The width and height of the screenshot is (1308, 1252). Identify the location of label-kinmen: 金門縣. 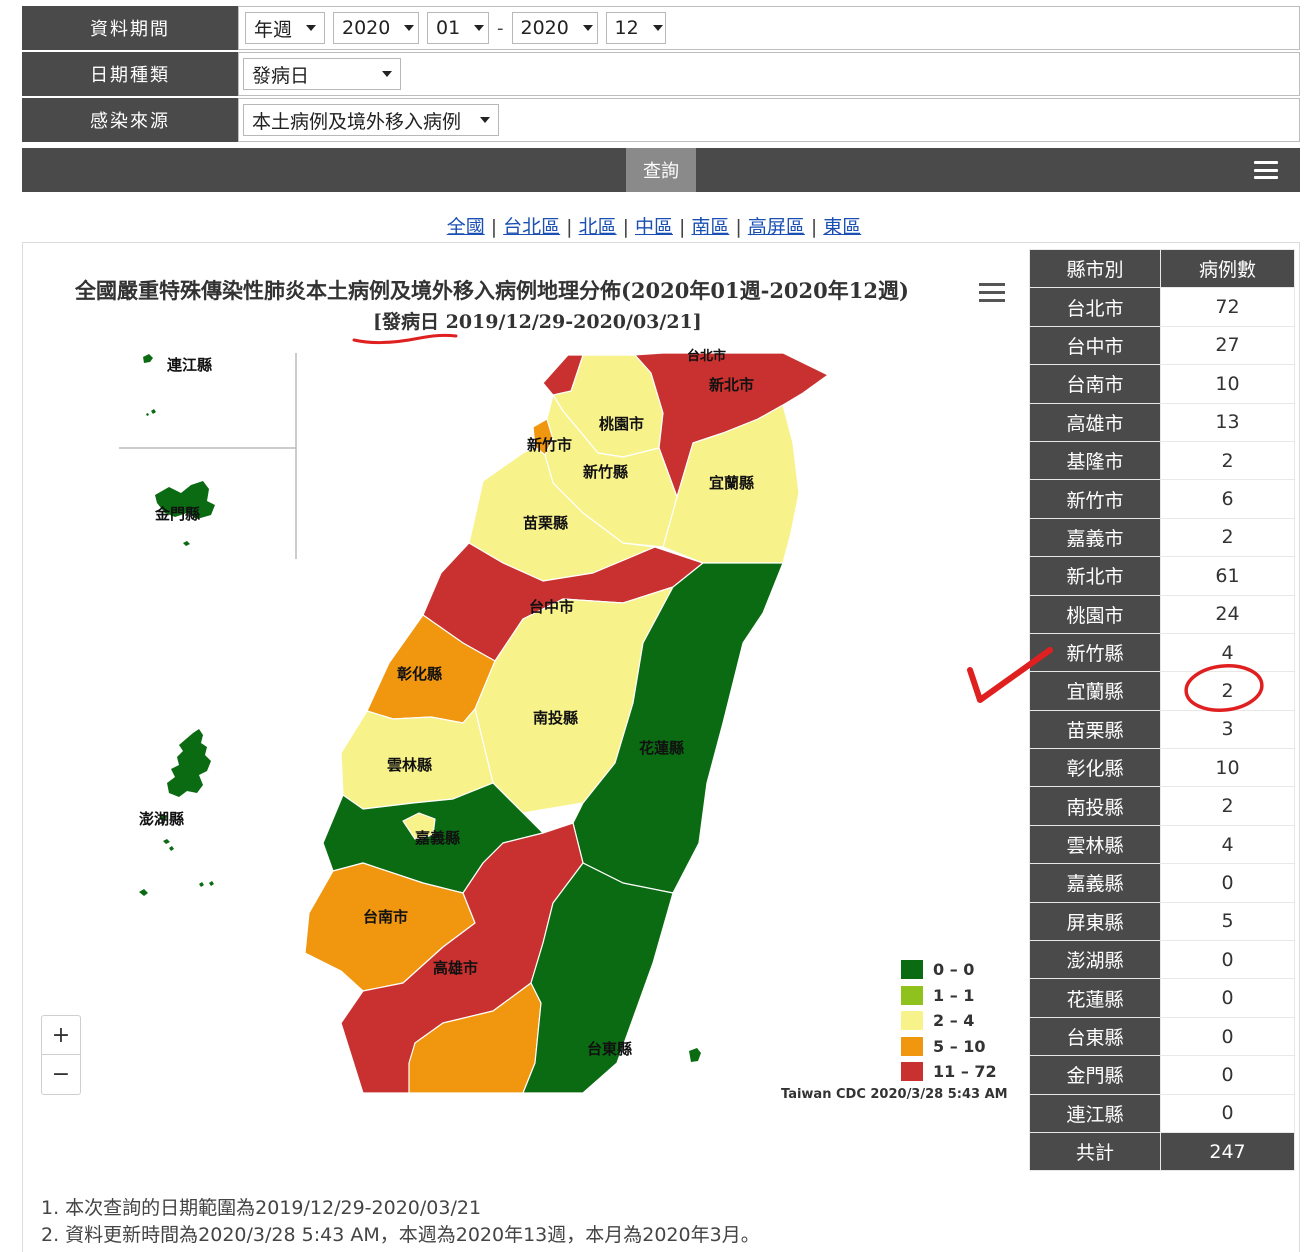
(177, 514).